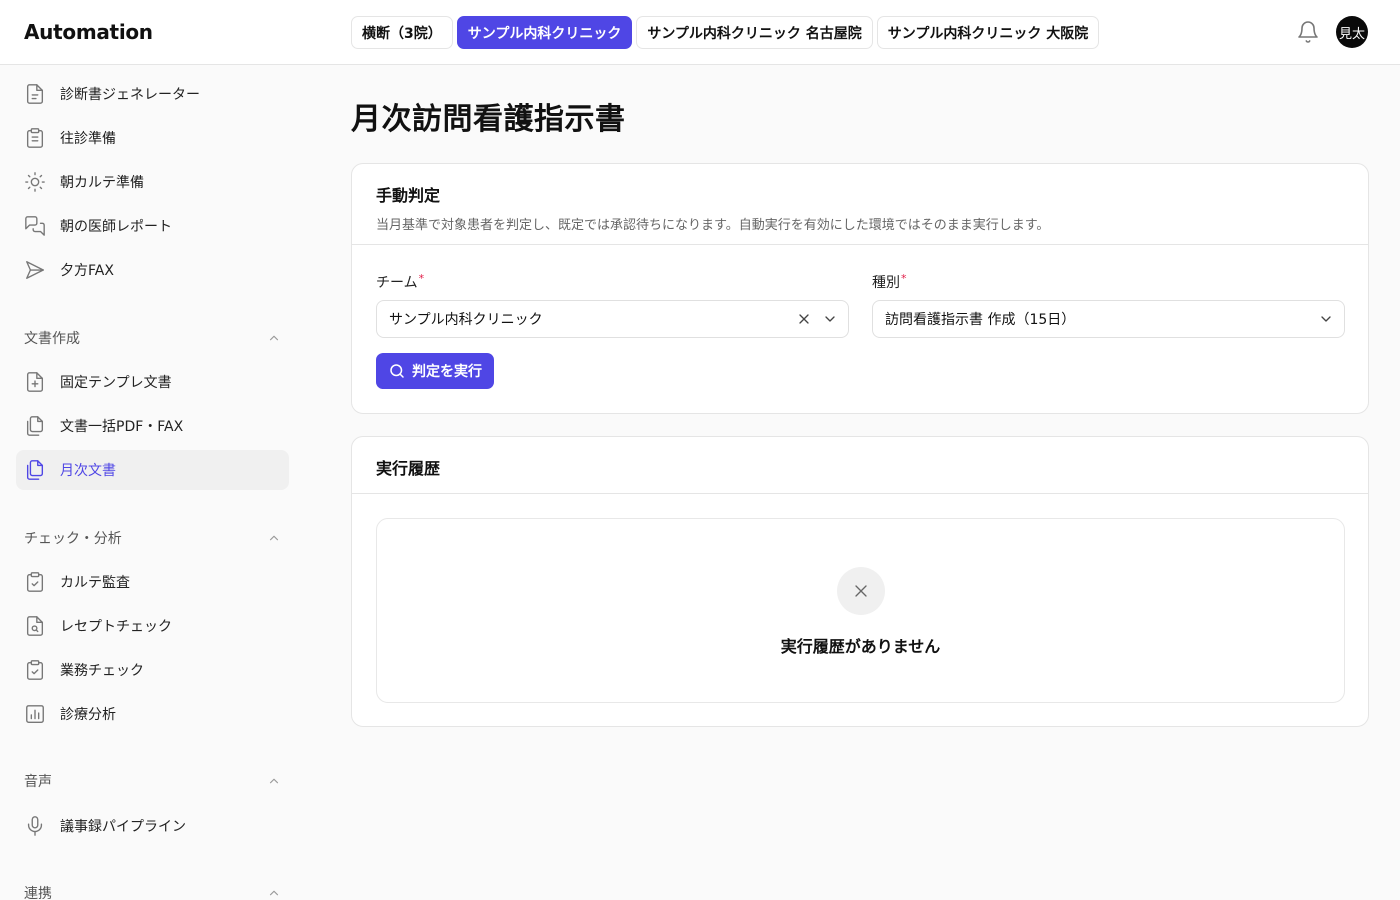 This screenshot has height=900, width=1400. Describe the element at coordinates (466, 320) in the screenshot. I see `team-select-value: サンプル内科クリニック` at that location.